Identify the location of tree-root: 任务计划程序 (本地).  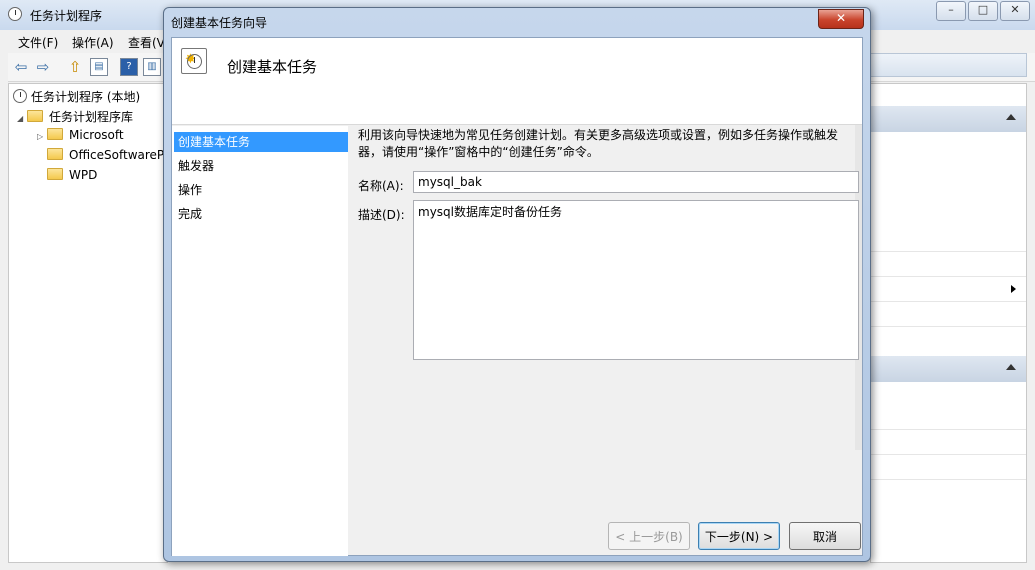
(76, 96).